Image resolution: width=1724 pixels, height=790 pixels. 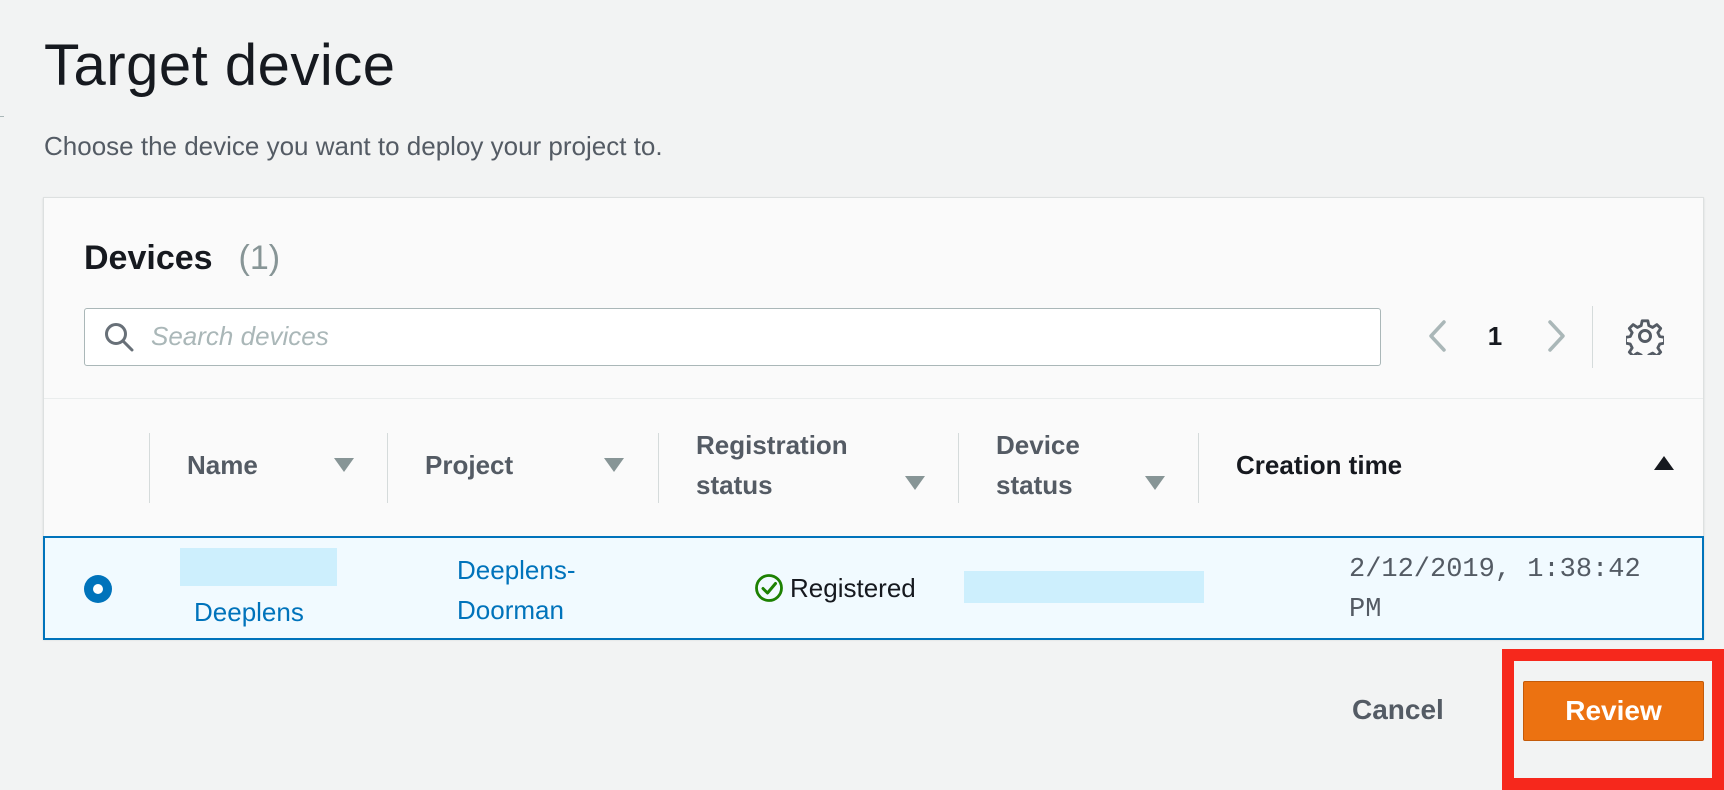 I want to click on column-header-device-label-line1: Device, so click(x=1038, y=445).